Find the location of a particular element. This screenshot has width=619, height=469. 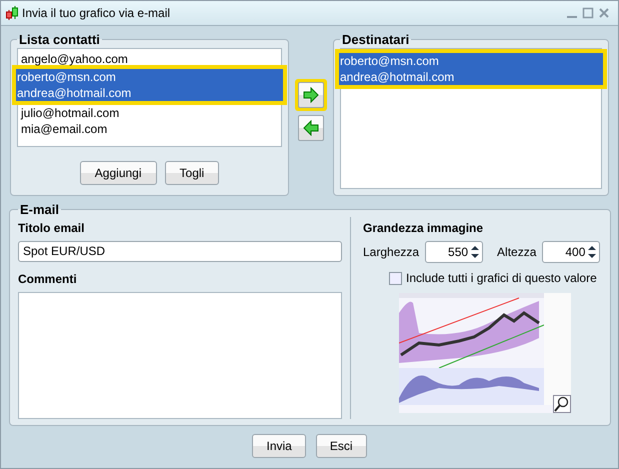

height-spinner: 400 is located at coordinates (571, 252).